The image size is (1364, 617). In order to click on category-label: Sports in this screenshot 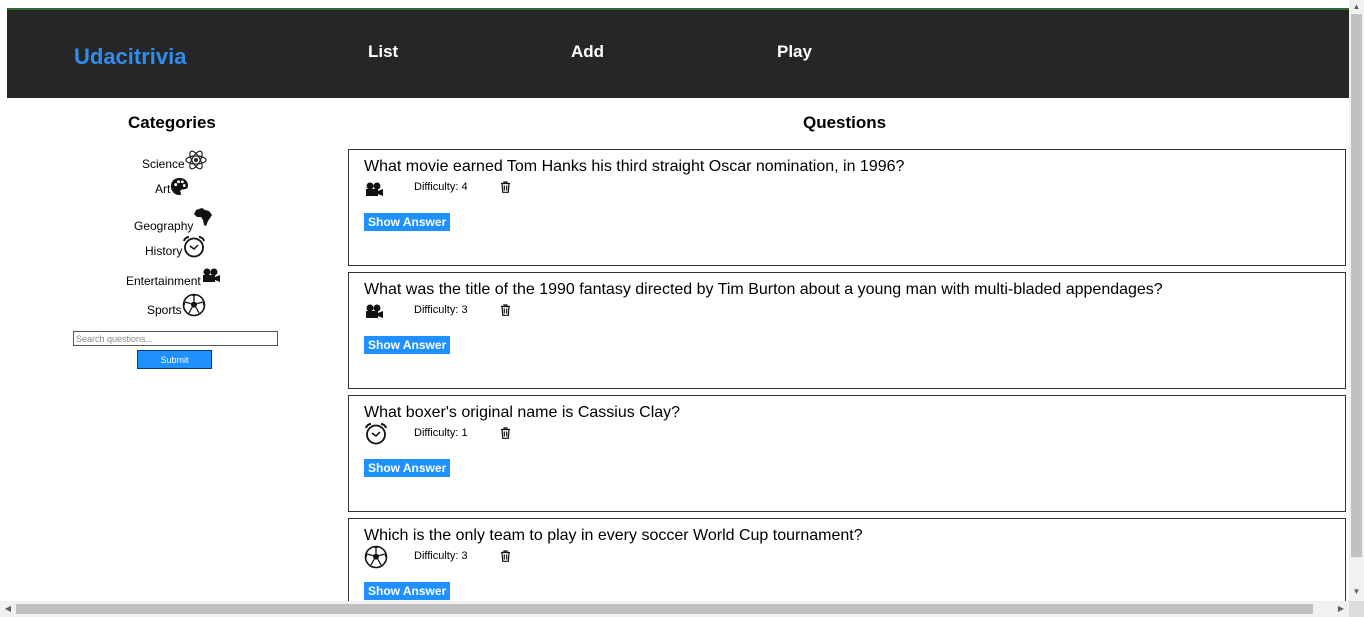, I will do `click(164, 310)`.